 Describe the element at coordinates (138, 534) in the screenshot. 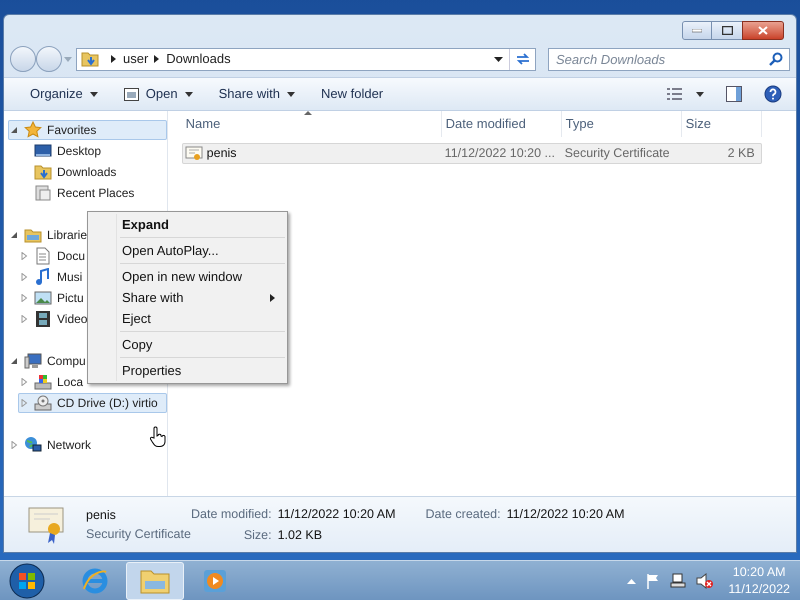

I see `file-type: Security Certificate` at that location.